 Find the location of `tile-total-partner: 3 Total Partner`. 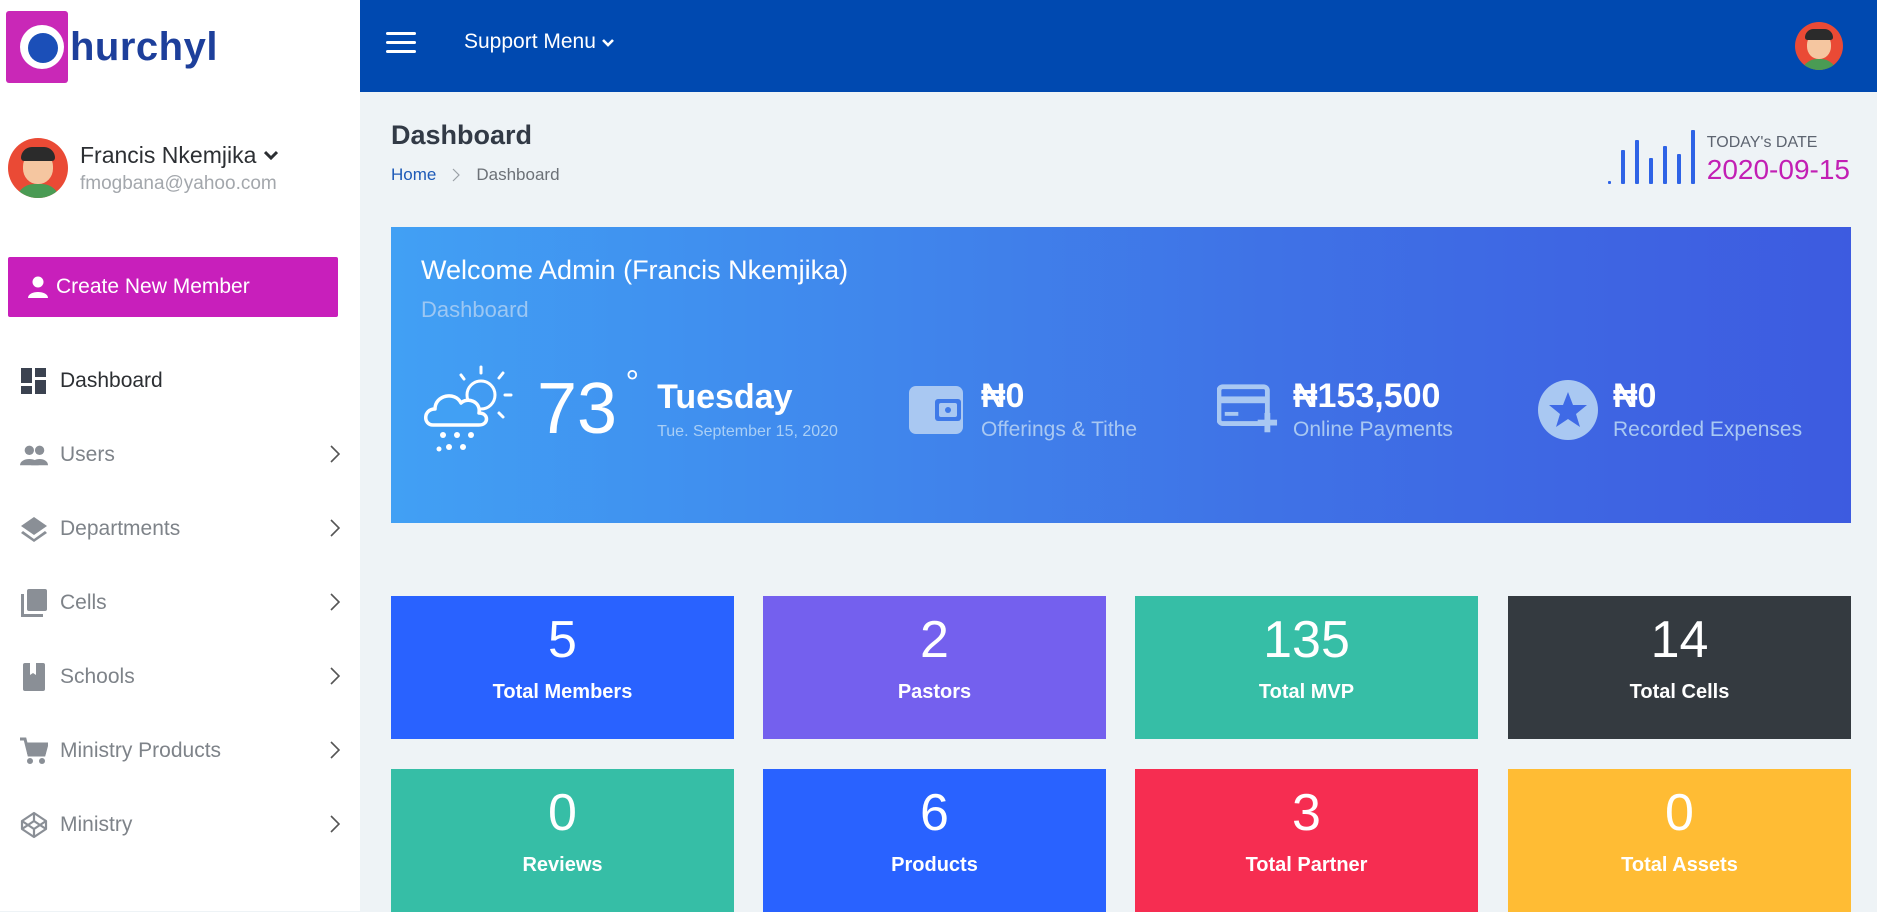

tile-total-partner: 3 Total Partner is located at coordinates (1306, 840).